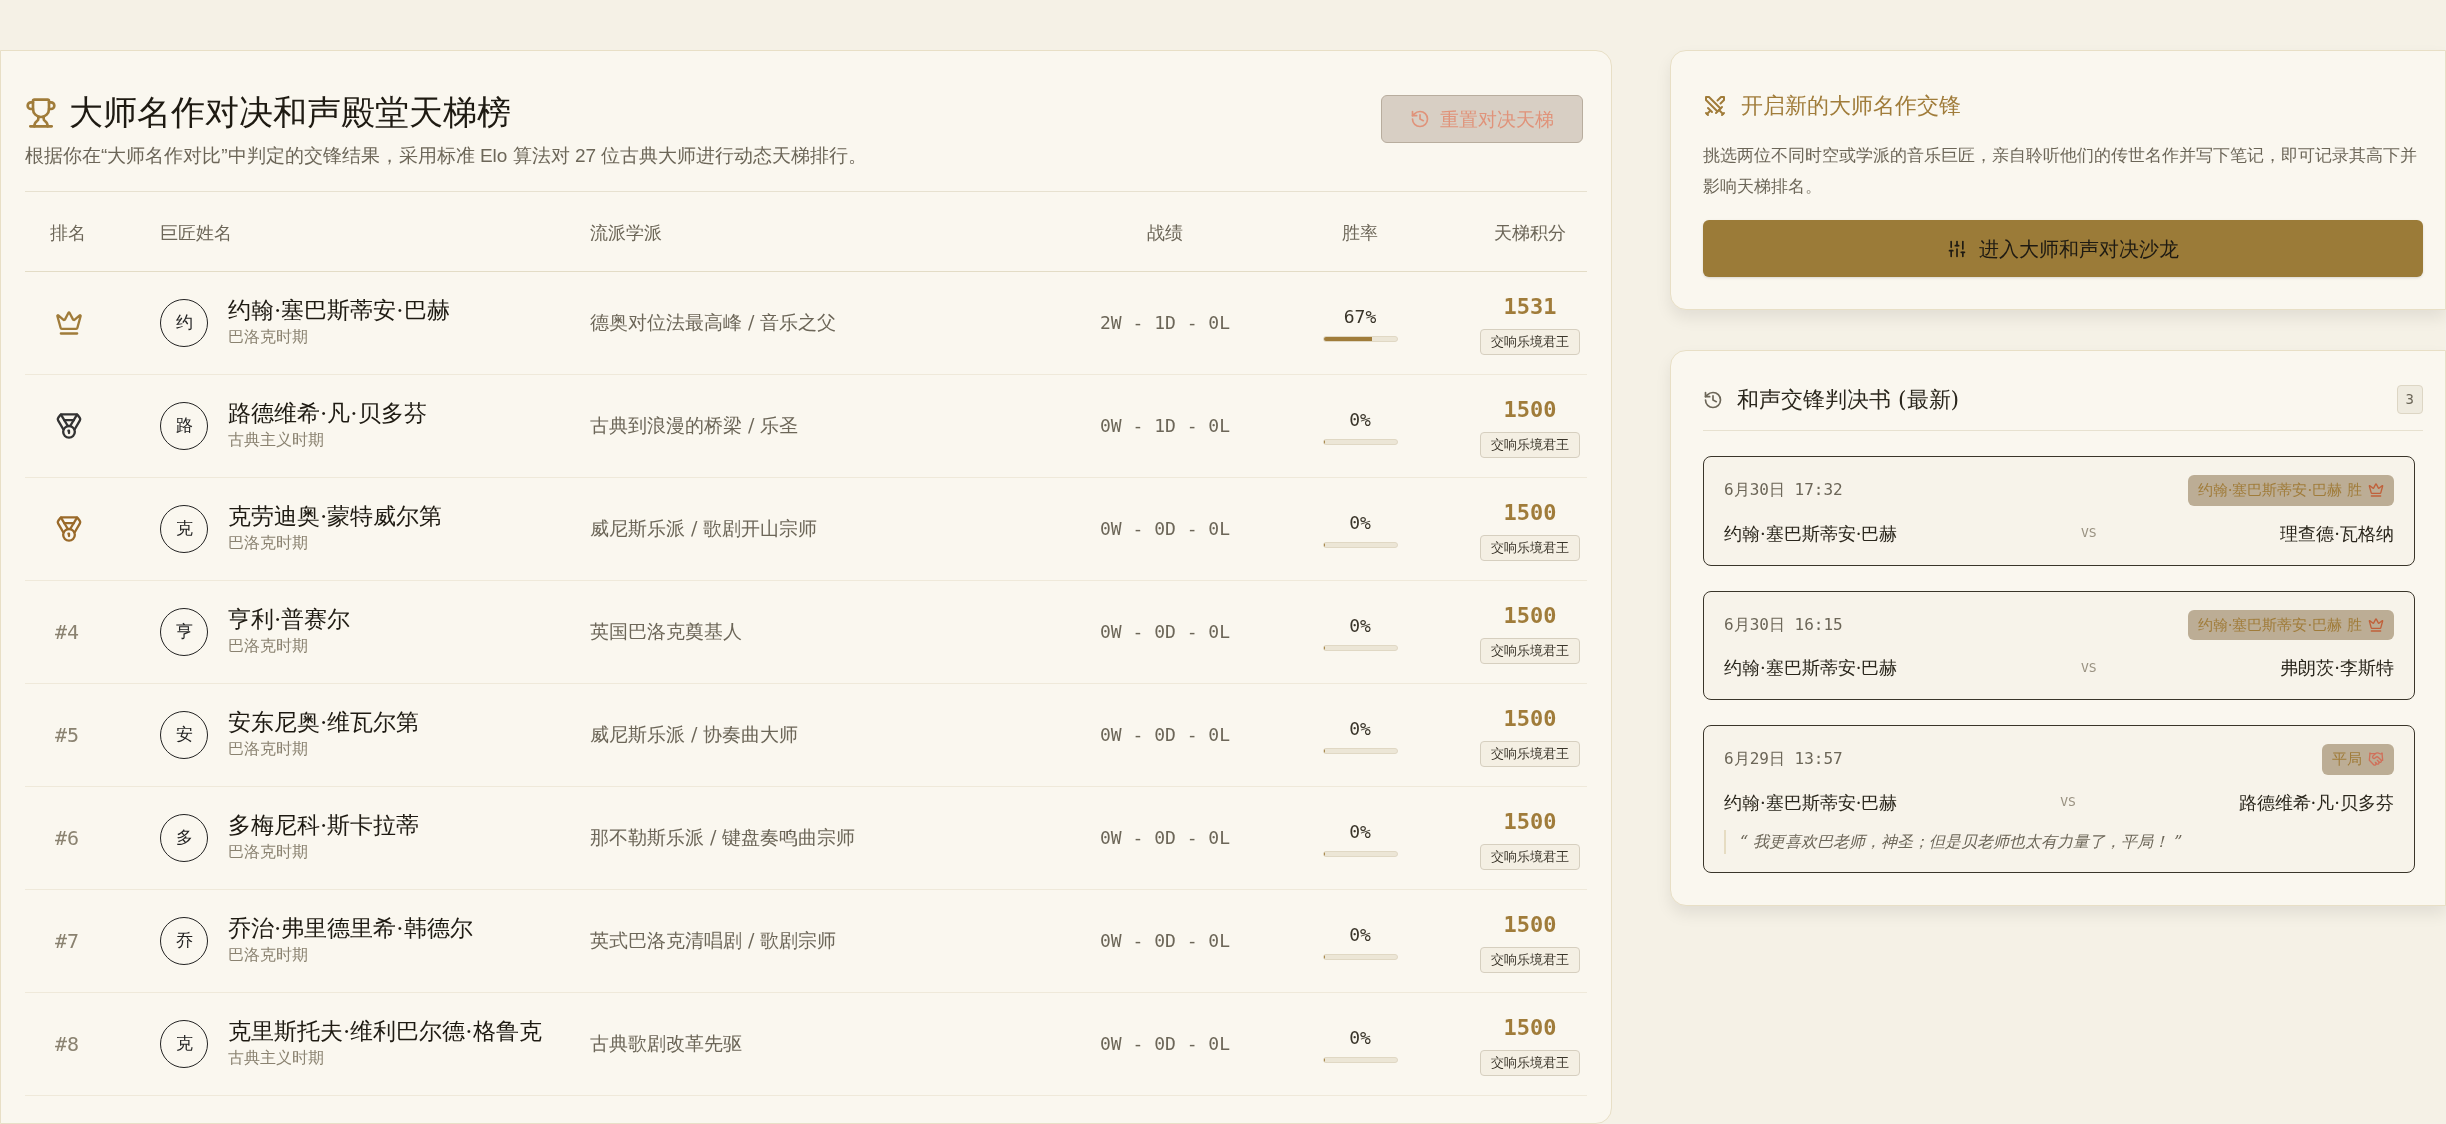 The height and width of the screenshot is (1124, 2446). I want to click on composer-name: 克里斯托夫·维利巴尔德·格鲁克, so click(385, 1031).